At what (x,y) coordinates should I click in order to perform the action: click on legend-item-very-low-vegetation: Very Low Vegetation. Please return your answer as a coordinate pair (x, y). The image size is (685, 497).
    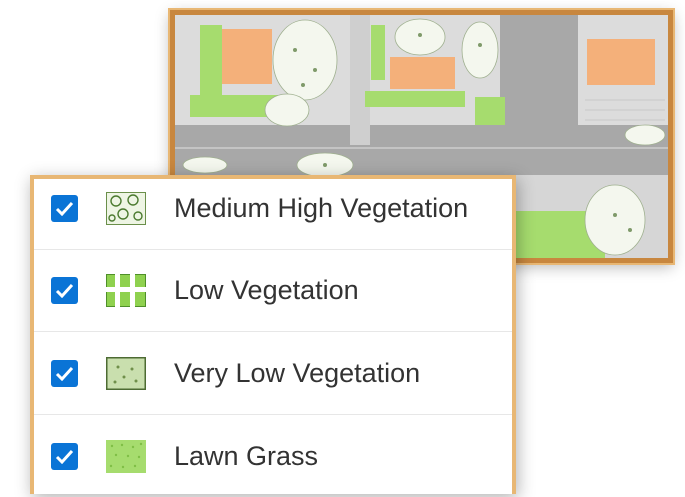
    Looking at the image, I should click on (273, 373).